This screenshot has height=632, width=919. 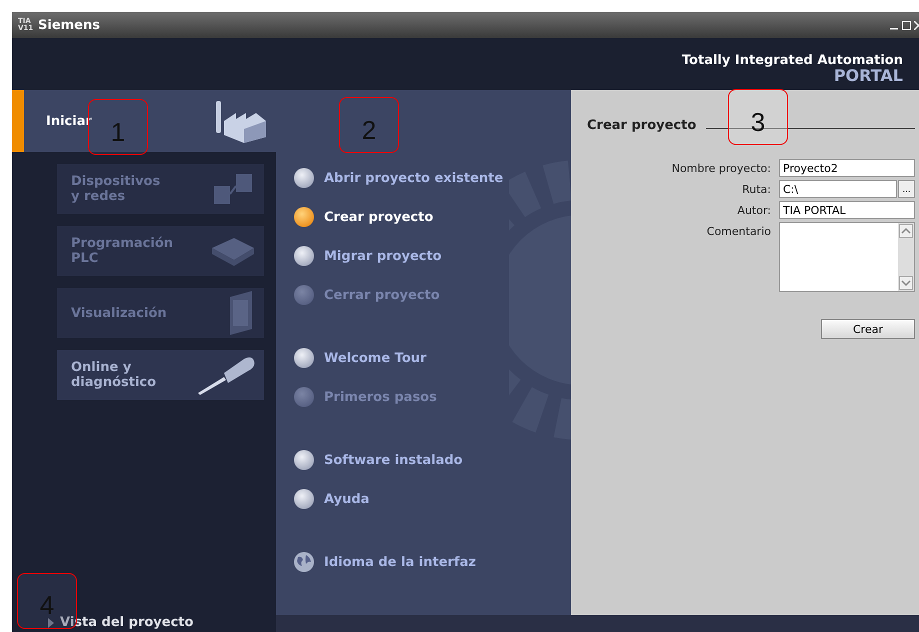 I want to click on annotation-number: 2, so click(x=369, y=125).